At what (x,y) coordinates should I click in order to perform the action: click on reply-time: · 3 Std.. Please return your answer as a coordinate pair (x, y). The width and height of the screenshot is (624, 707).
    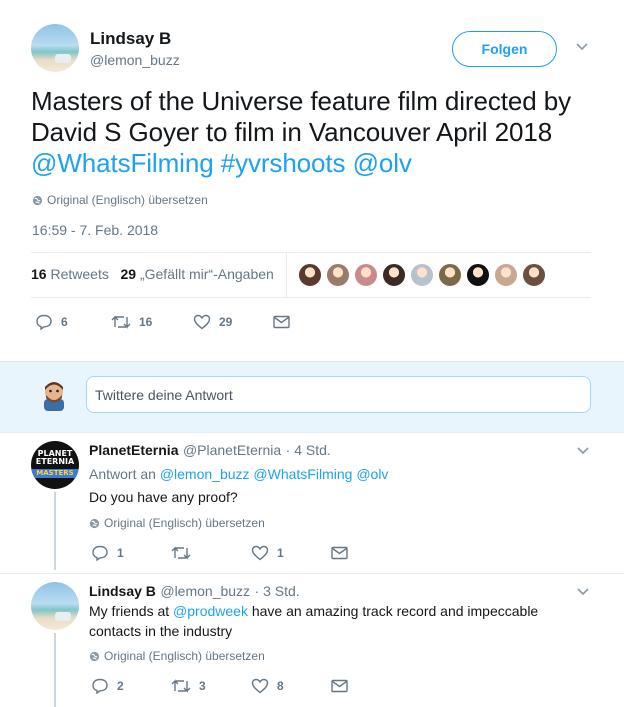
    Looking at the image, I should click on (277, 591).